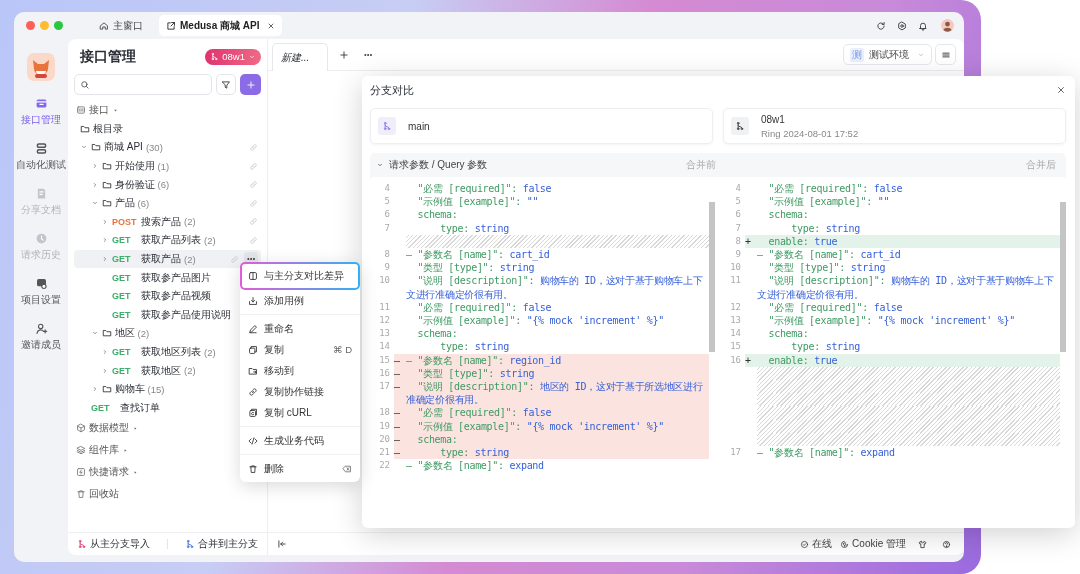 The image size is (1080, 574). I want to click on avatar-icon, so click(947, 25).